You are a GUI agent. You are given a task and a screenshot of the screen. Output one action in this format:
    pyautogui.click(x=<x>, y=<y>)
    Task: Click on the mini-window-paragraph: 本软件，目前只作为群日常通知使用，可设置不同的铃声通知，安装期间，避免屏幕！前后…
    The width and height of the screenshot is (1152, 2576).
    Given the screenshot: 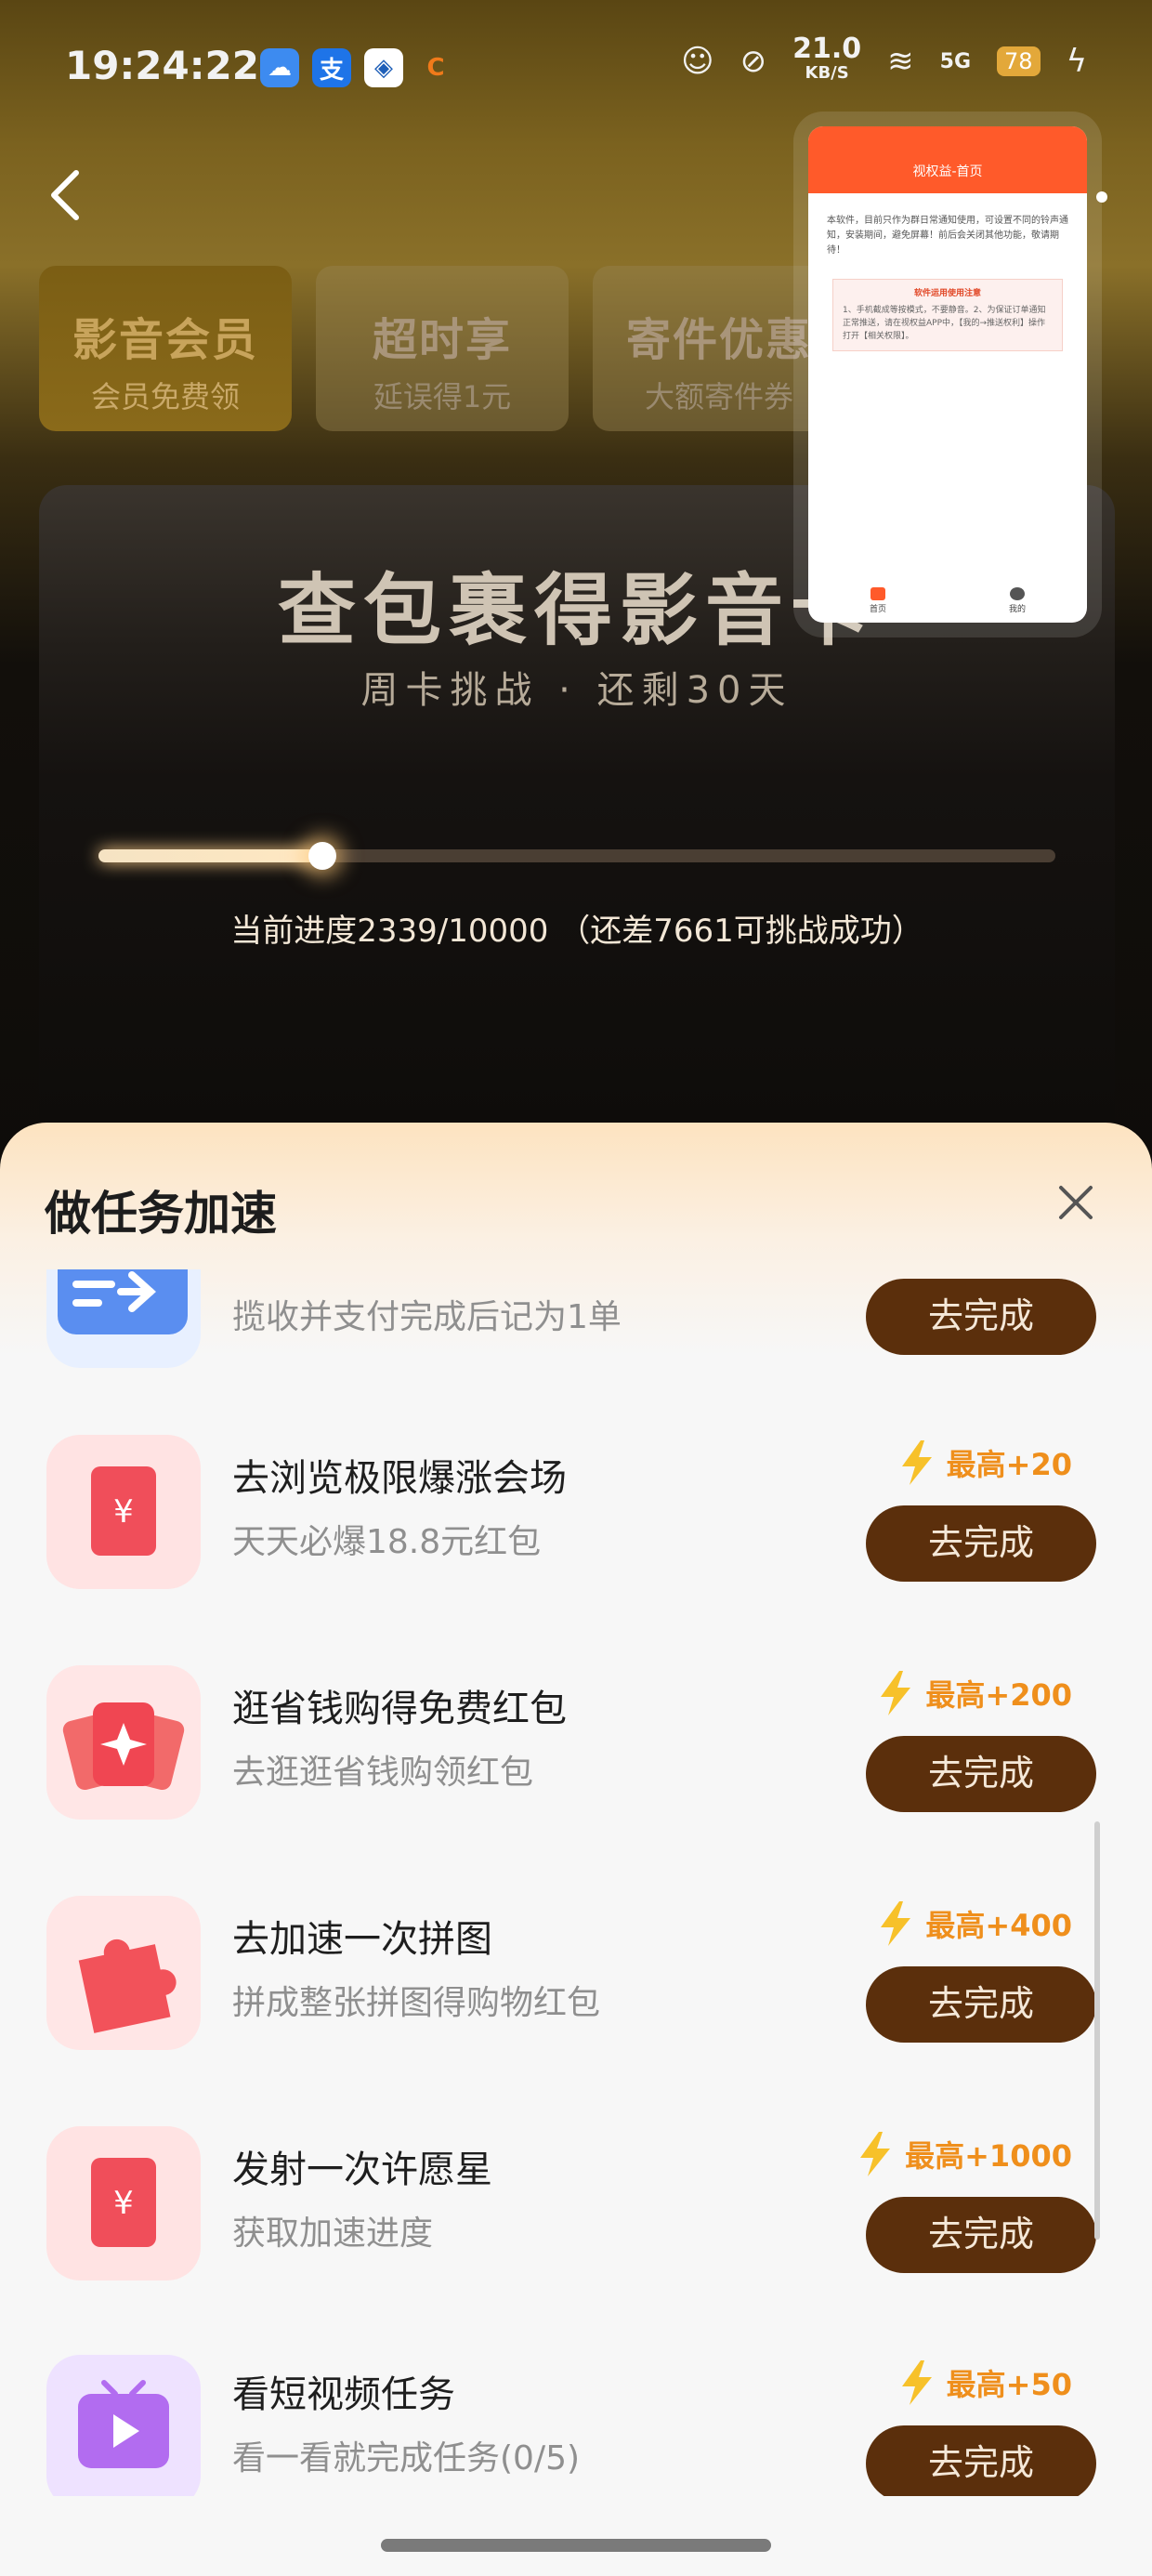 What is the action you would take?
    pyautogui.click(x=947, y=236)
    